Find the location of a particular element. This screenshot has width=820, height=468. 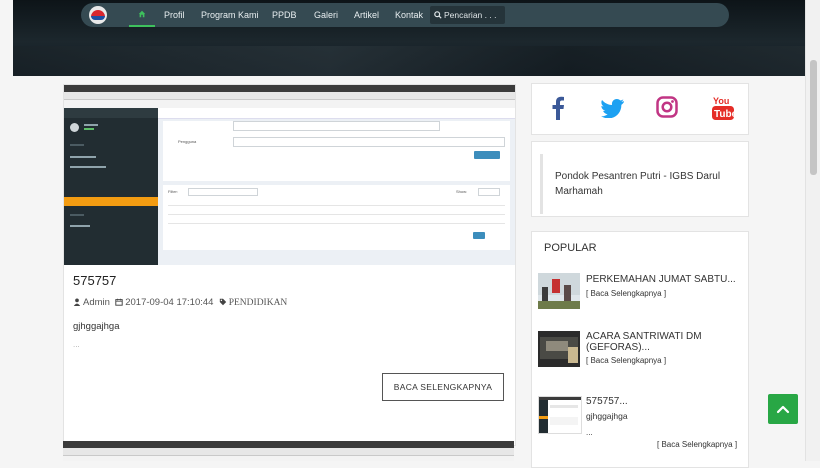

popular-item-title: ACARA SANTRIWATI DM is located at coordinates (644, 336).